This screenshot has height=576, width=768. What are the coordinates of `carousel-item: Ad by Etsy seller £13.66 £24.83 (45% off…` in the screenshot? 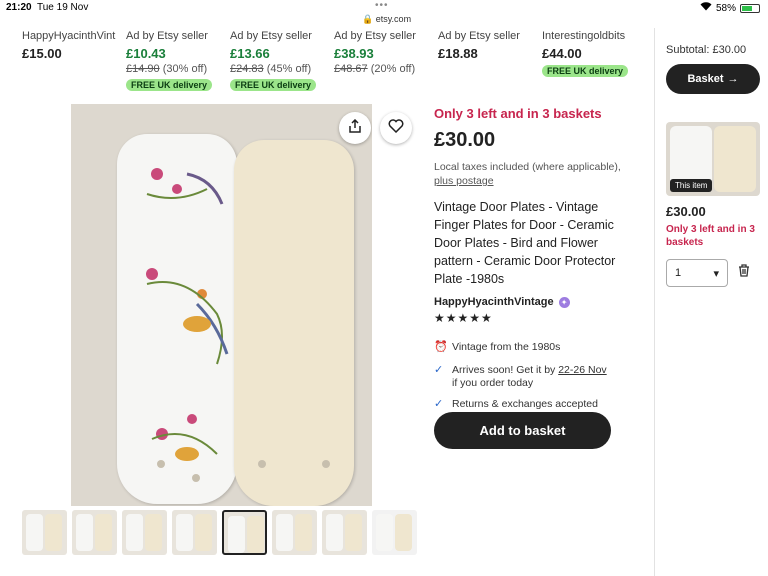 It's located at (285, 61).